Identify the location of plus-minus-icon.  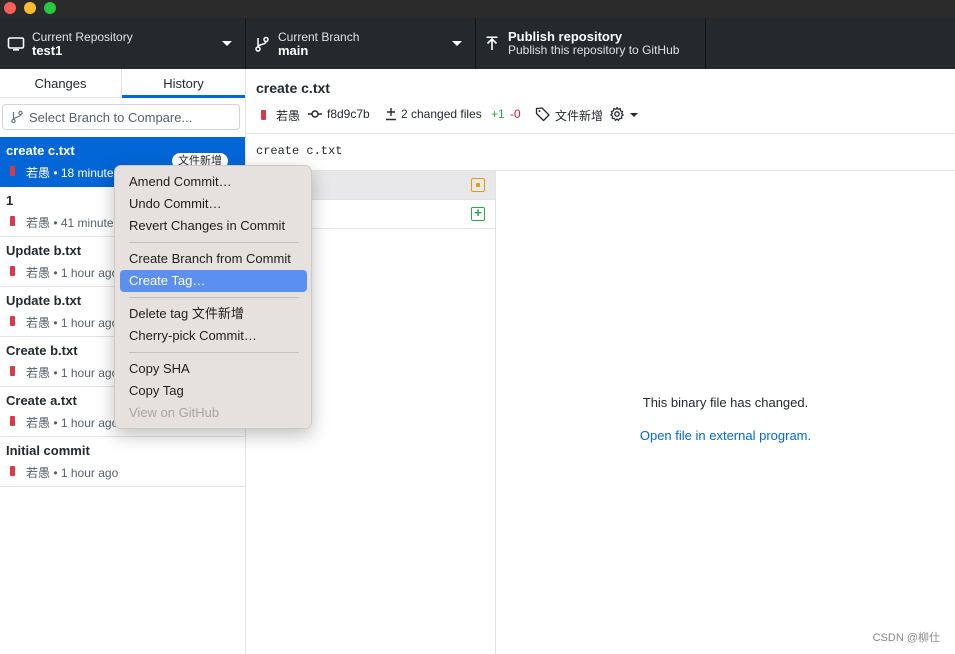
(391, 114).